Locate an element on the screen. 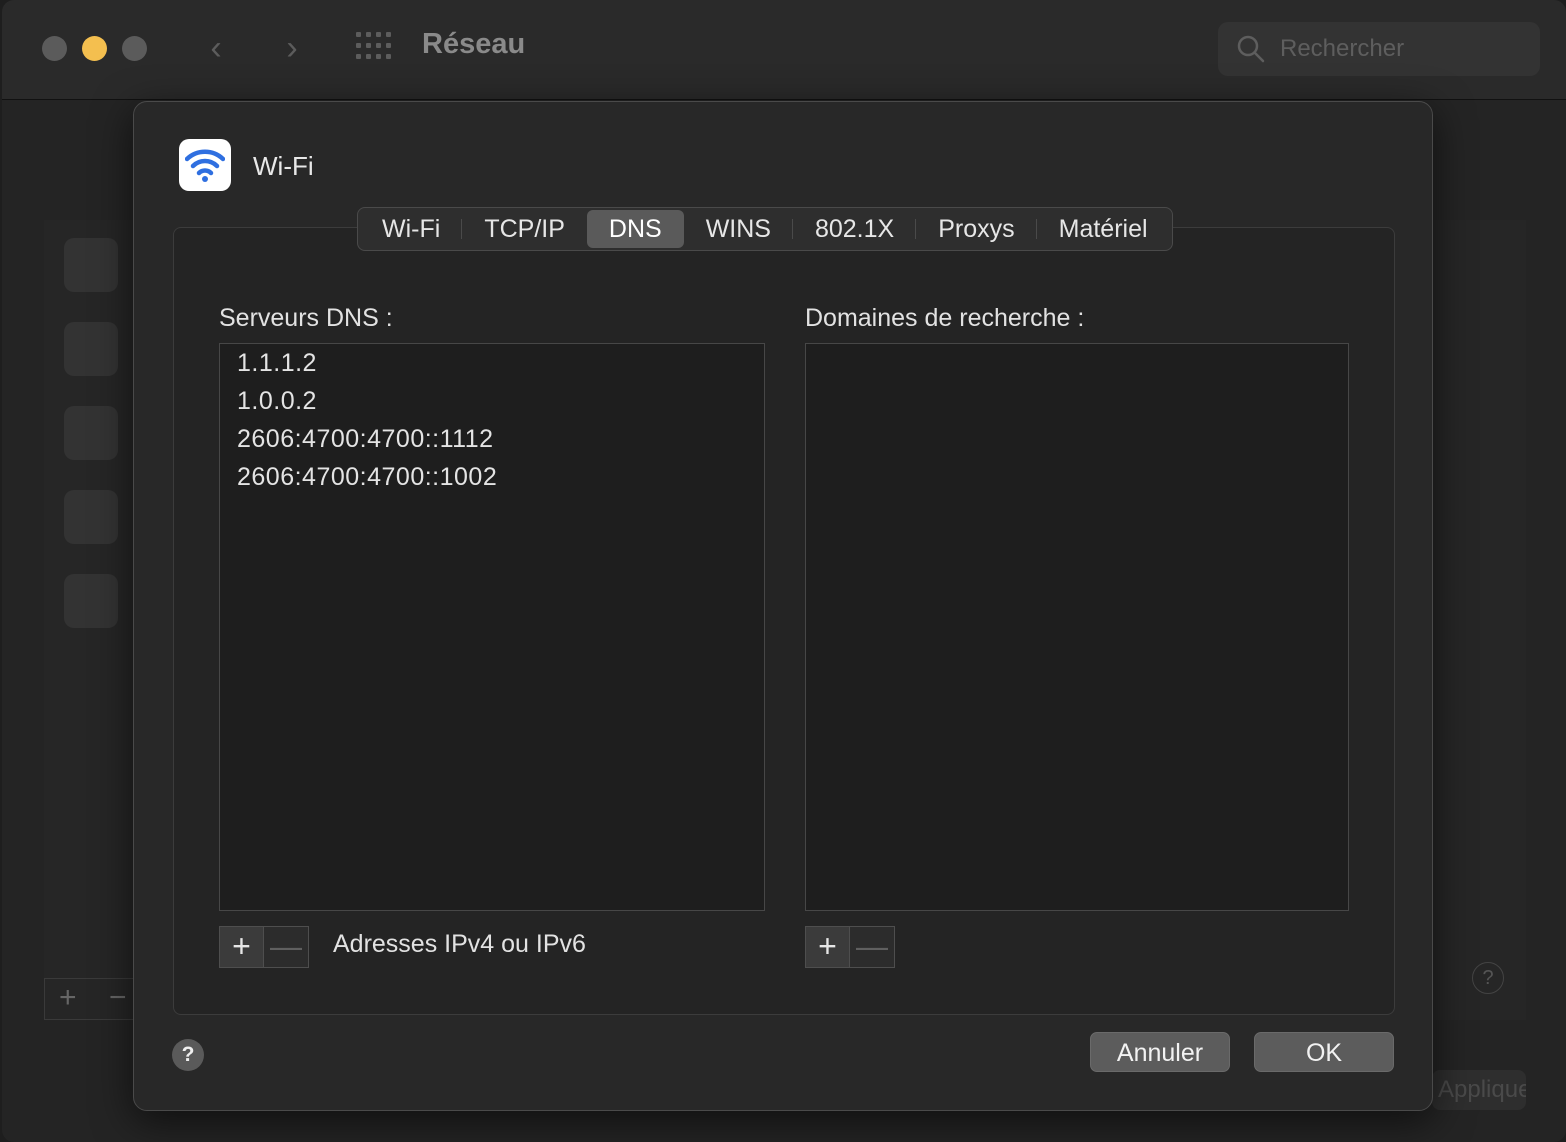  list-item: 2606:4700:4700::1002 is located at coordinates (492, 477).